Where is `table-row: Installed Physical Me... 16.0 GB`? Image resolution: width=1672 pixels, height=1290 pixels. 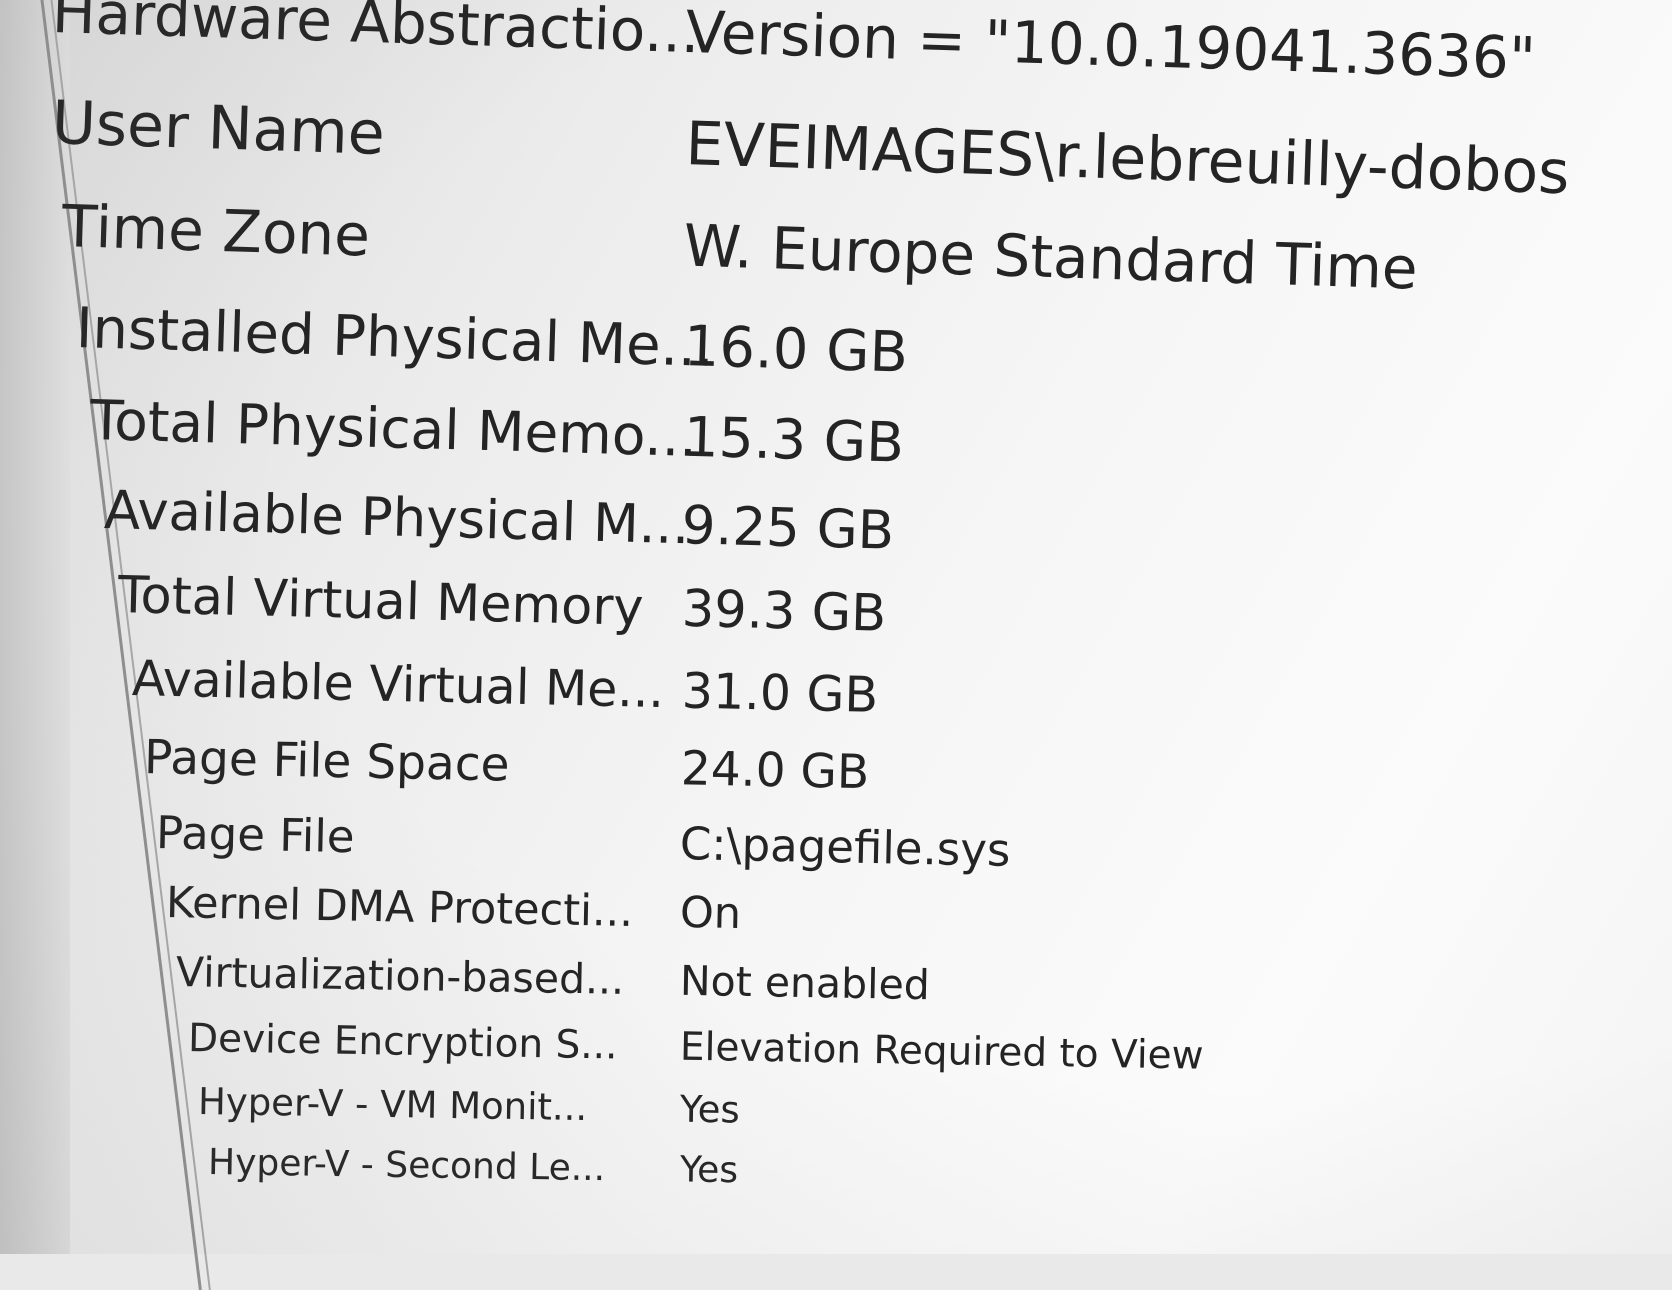
table-row: Installed Physical Me... 16.0 GB is located at coordinates (492, 341).